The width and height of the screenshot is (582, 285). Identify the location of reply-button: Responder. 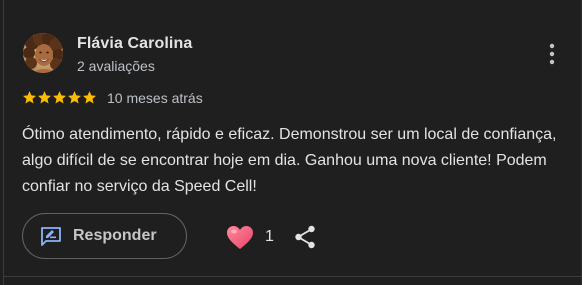
(104, 236).